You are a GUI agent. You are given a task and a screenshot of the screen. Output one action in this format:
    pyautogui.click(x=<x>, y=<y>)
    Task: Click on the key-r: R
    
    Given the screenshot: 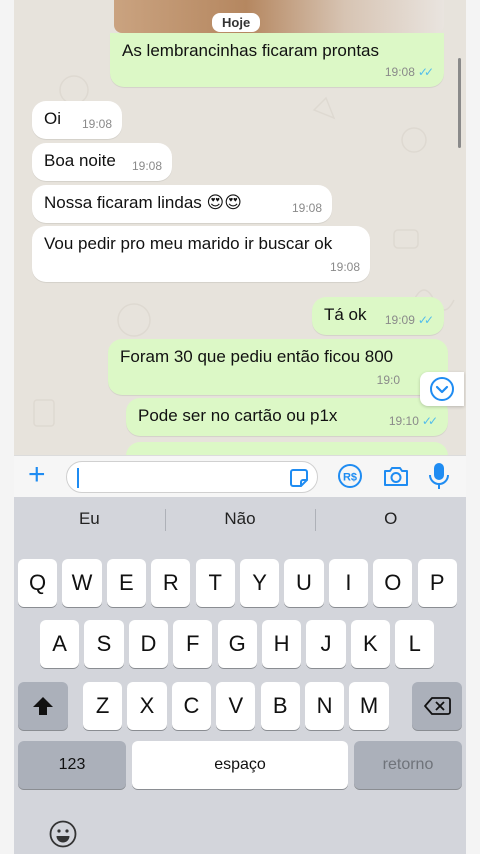 What is the action you would take?
    pyautogui.click(x=171, y=583)
    